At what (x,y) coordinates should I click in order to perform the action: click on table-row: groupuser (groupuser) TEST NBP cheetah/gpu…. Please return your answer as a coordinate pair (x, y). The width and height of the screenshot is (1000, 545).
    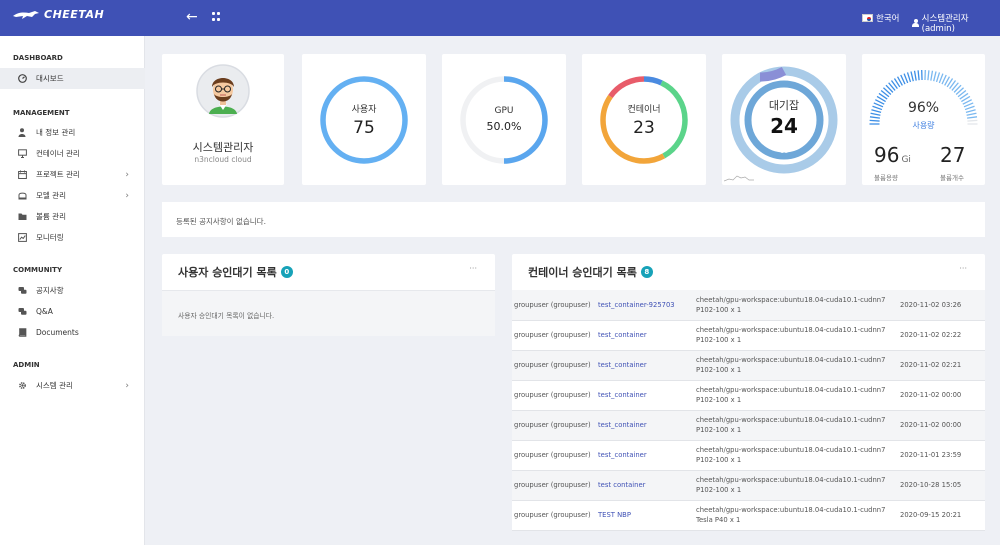
    Looking at the image, I should click on (748, 515).